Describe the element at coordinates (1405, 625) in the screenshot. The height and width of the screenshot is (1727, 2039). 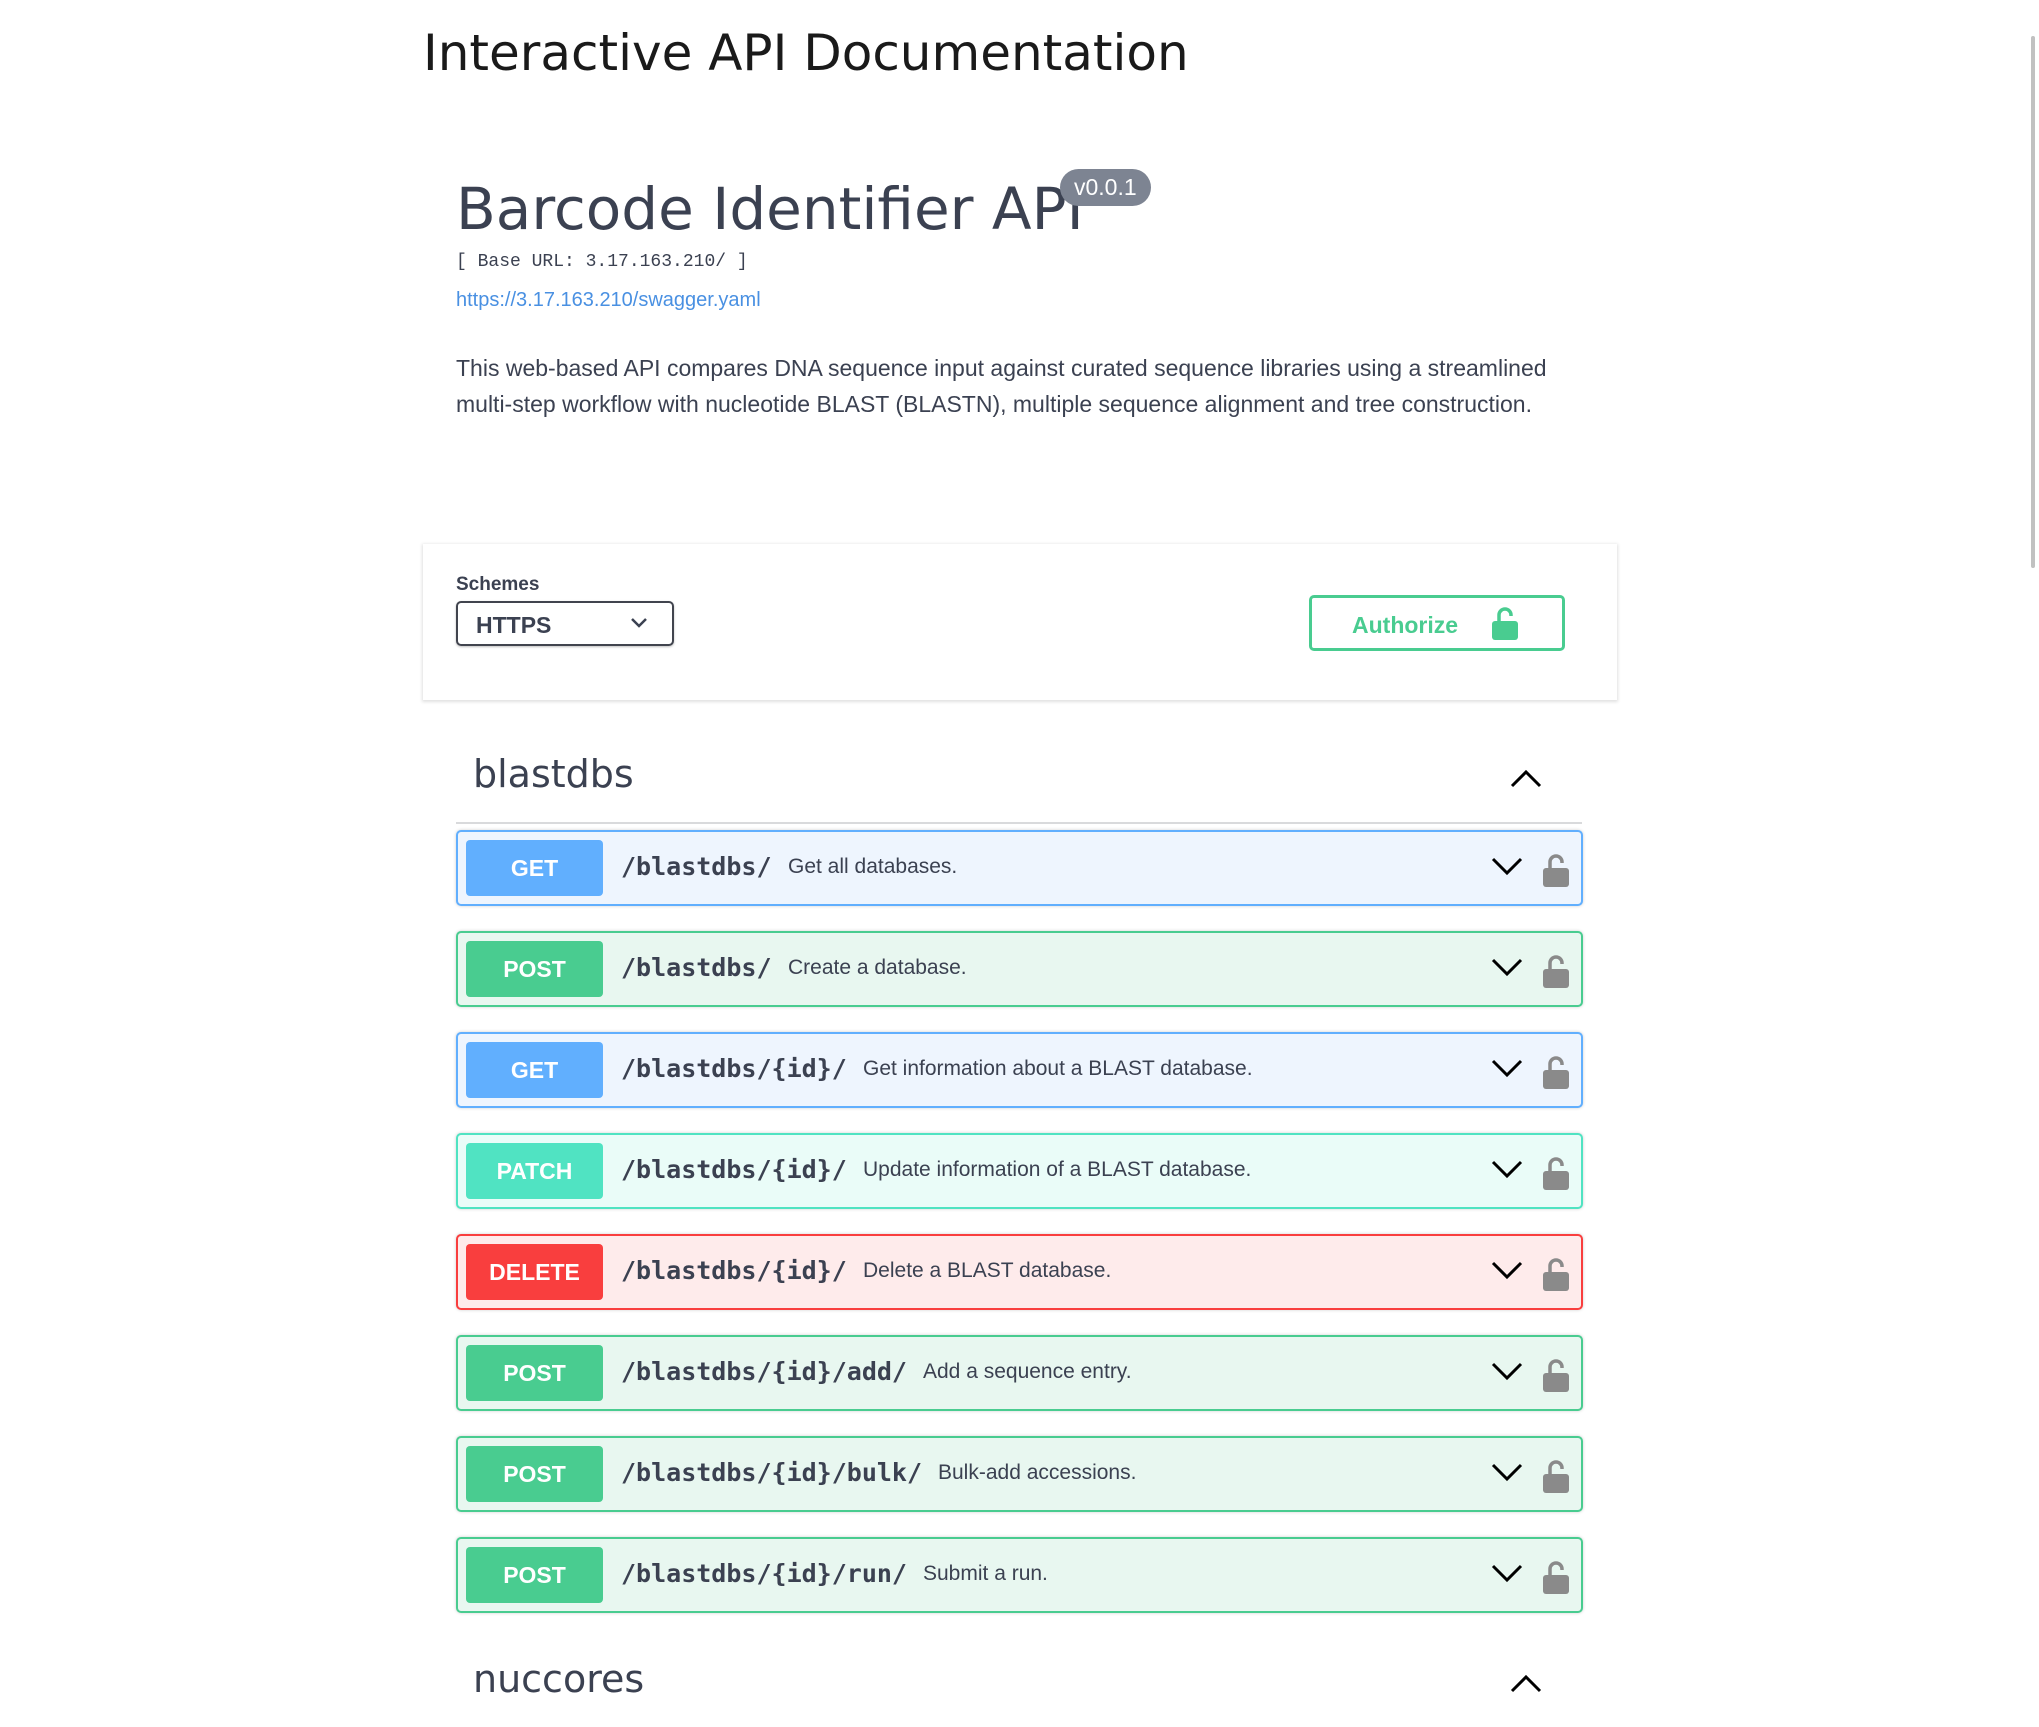
I see `authorize-label: Authorize` at that location.